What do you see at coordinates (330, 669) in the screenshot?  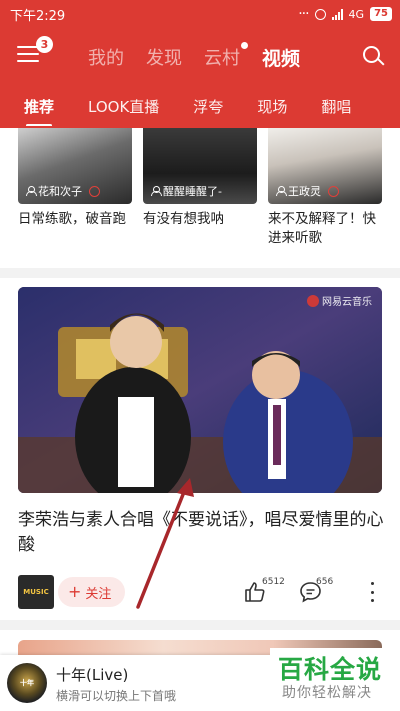 I see `watermark-title: 百科全说` at bounding box center [330, 669].